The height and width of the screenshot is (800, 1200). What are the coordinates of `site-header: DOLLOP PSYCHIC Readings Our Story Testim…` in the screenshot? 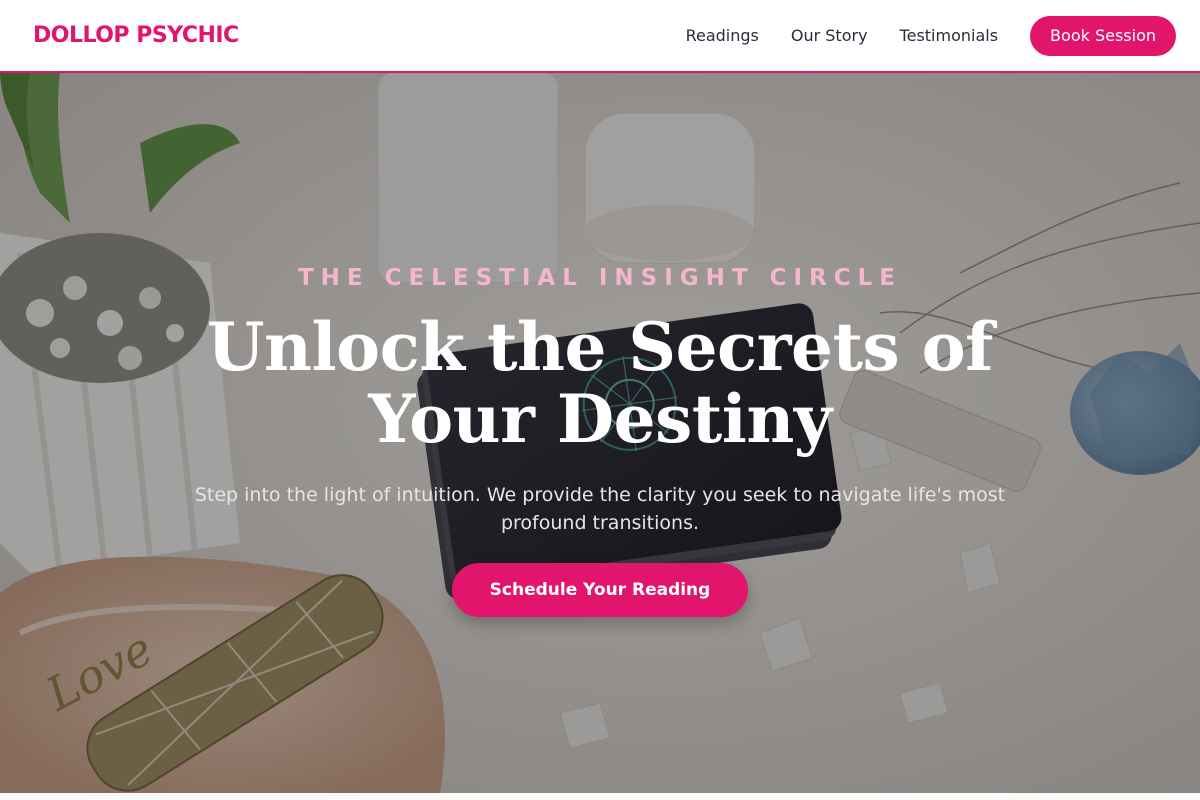 It's located at (600, 36).